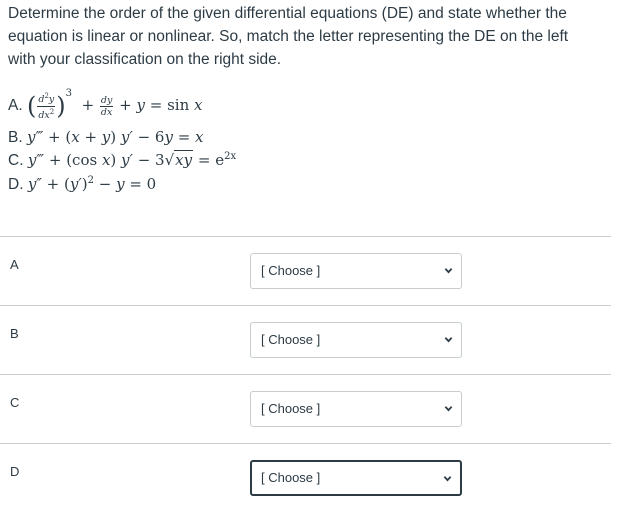  What do you see at coordinates (356, 340) in the screenshot?
I see `classification-select-b: [ Choose ]` at bounding box center [356, 340].